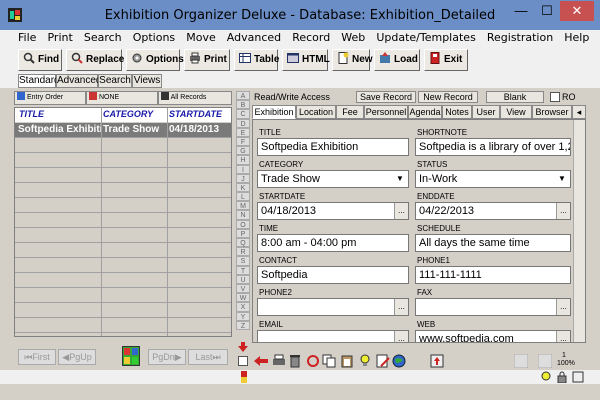  Describe the element at coordinates (243, 279) in the screenshot. I see `alpha-key: U` at that location.